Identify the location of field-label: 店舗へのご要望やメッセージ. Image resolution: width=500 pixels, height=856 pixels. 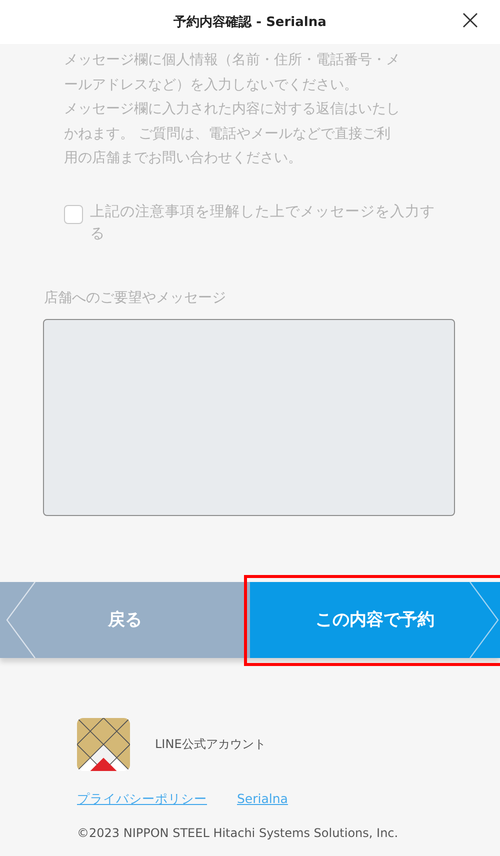
(135, 297).